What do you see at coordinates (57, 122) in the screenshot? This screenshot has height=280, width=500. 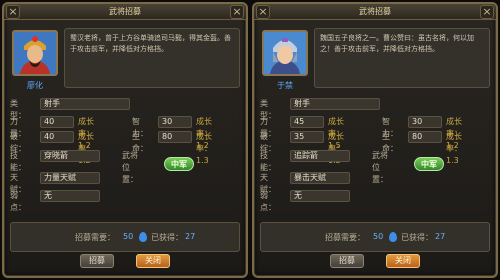 I see `strength-value: 40` at bounding box center [57, 122].